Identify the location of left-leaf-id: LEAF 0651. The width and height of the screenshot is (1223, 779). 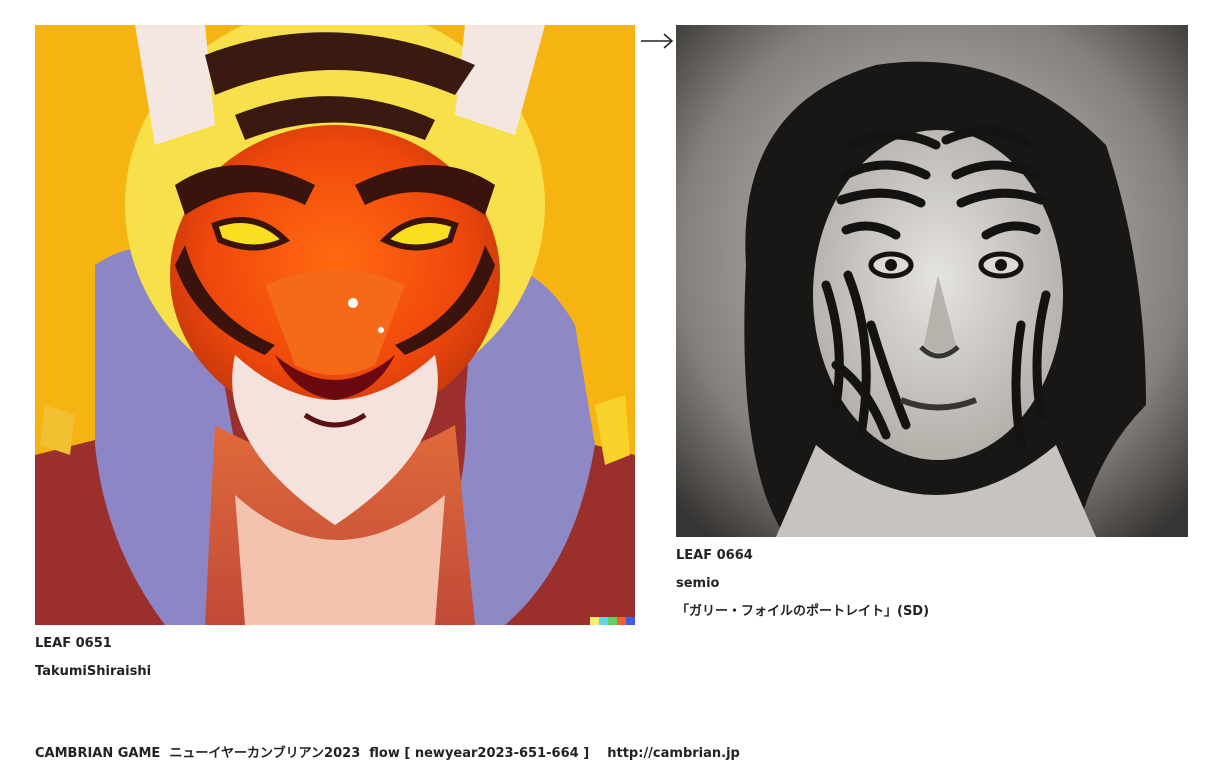
(73, 643).